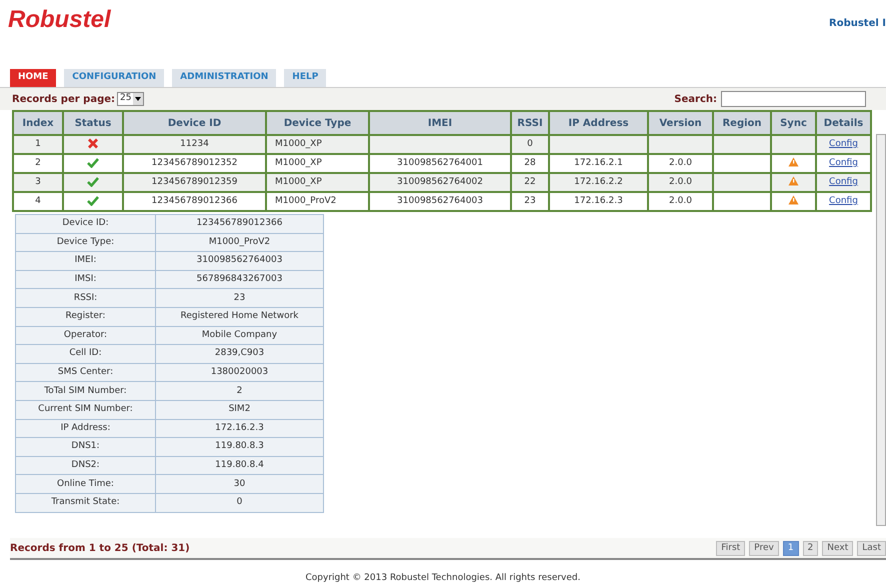 The width and height of the screenshot is (886, 586). I want to click on nav-tab: HELP, so click(305, 78).